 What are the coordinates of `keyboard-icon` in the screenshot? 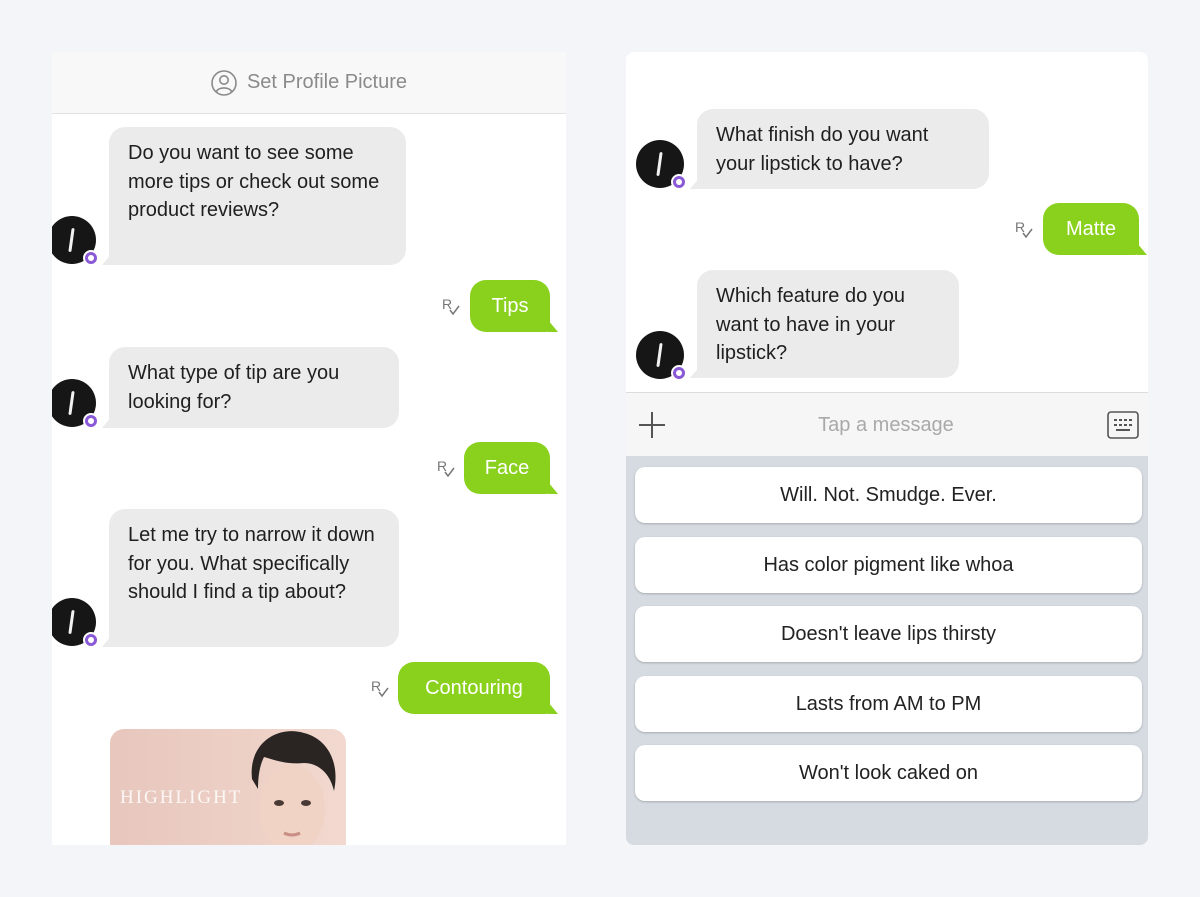 It's located at (1123, 425).